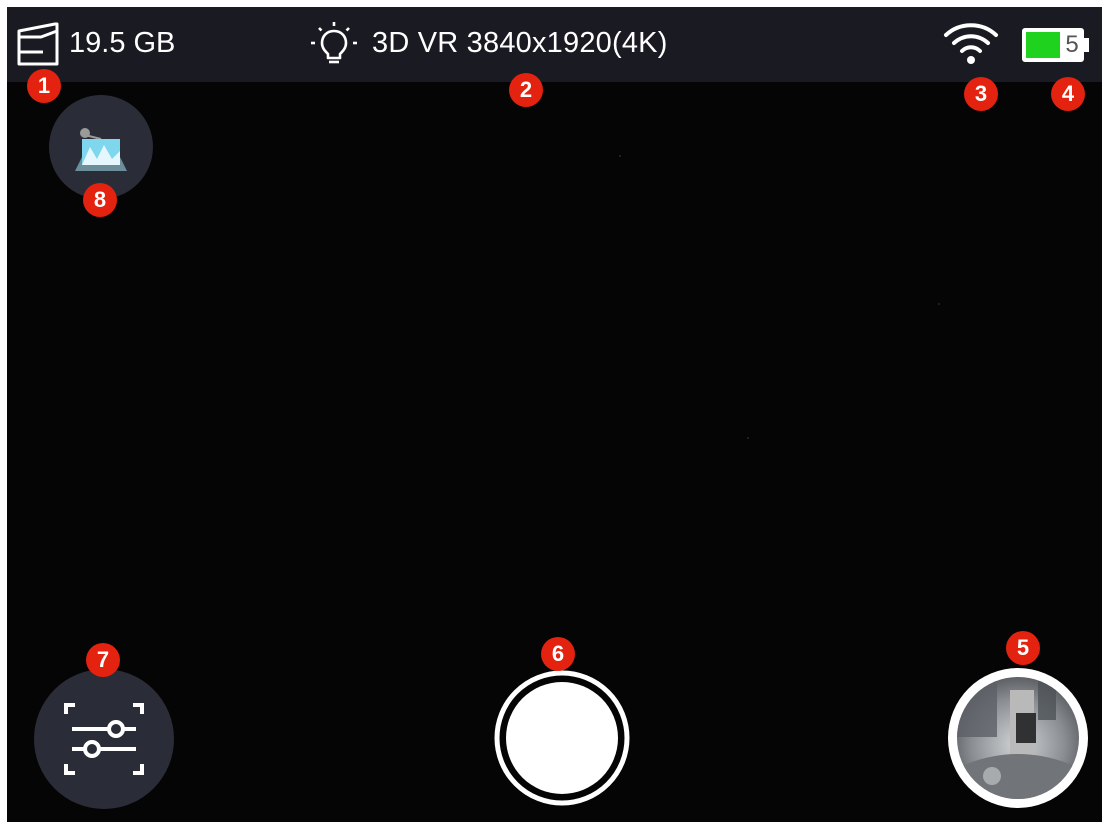  I want to click on light-bulb-icon, so click(334, 45).